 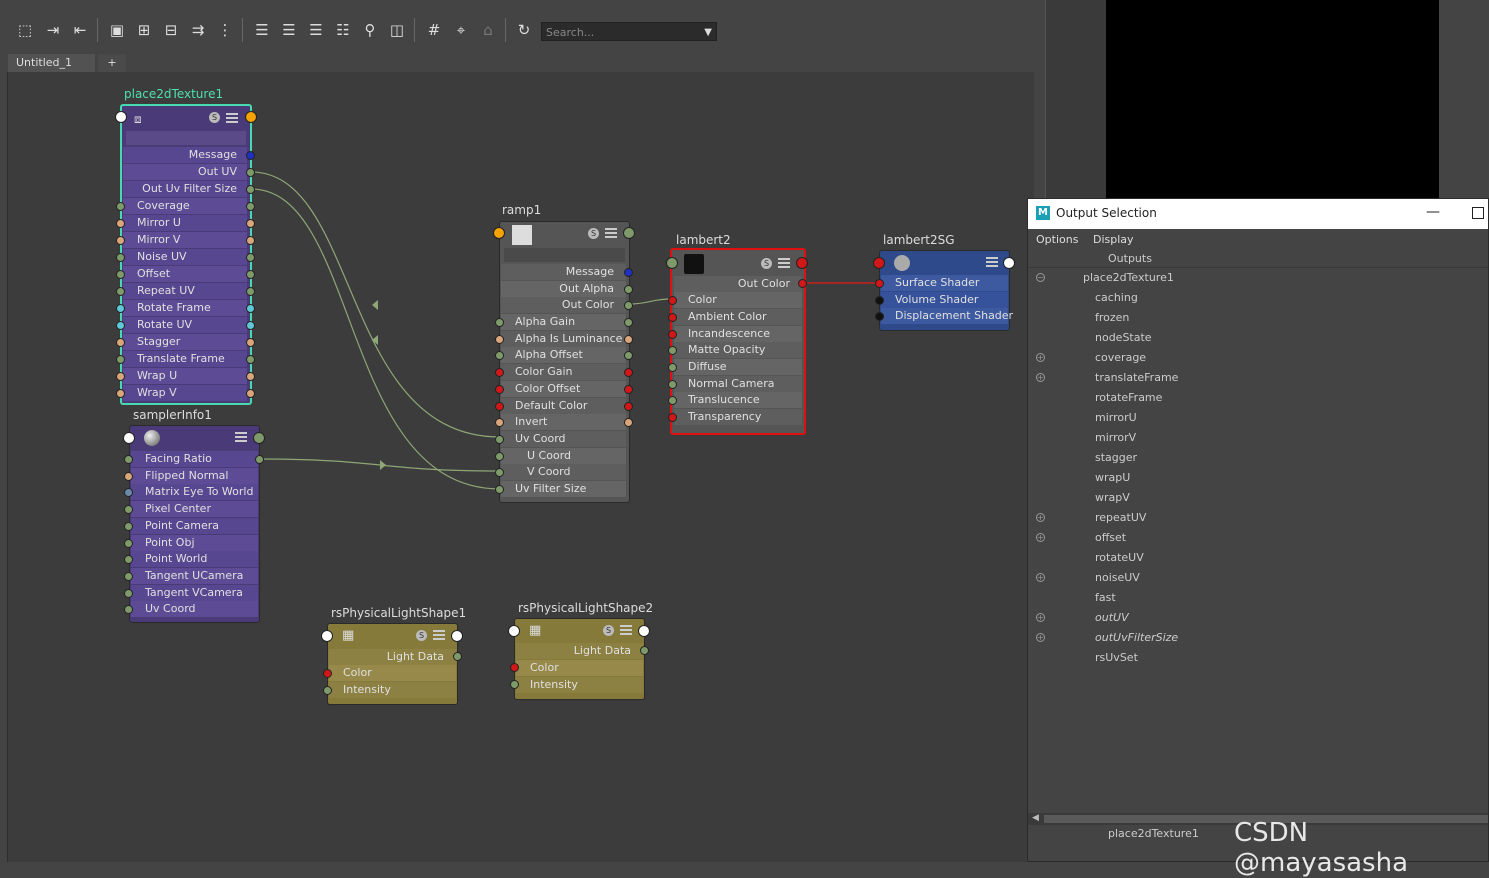 What do you see at coordinates (120, 206) in the screenshot?
I see `port-coverage-in` at bounding box center [120, 206].